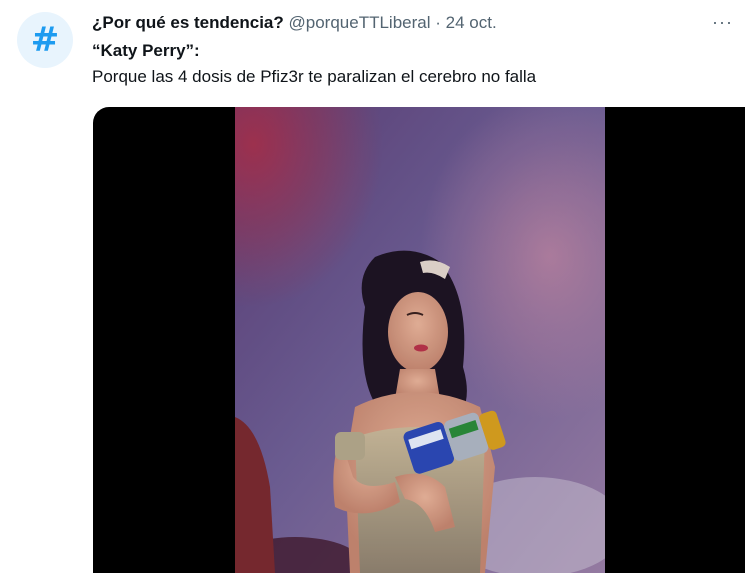  What do you see at coordinates (188, 22) in the screenshot?
I see `display-name: ¿Por qué es tendencia?` at bounding box center [188, 22].